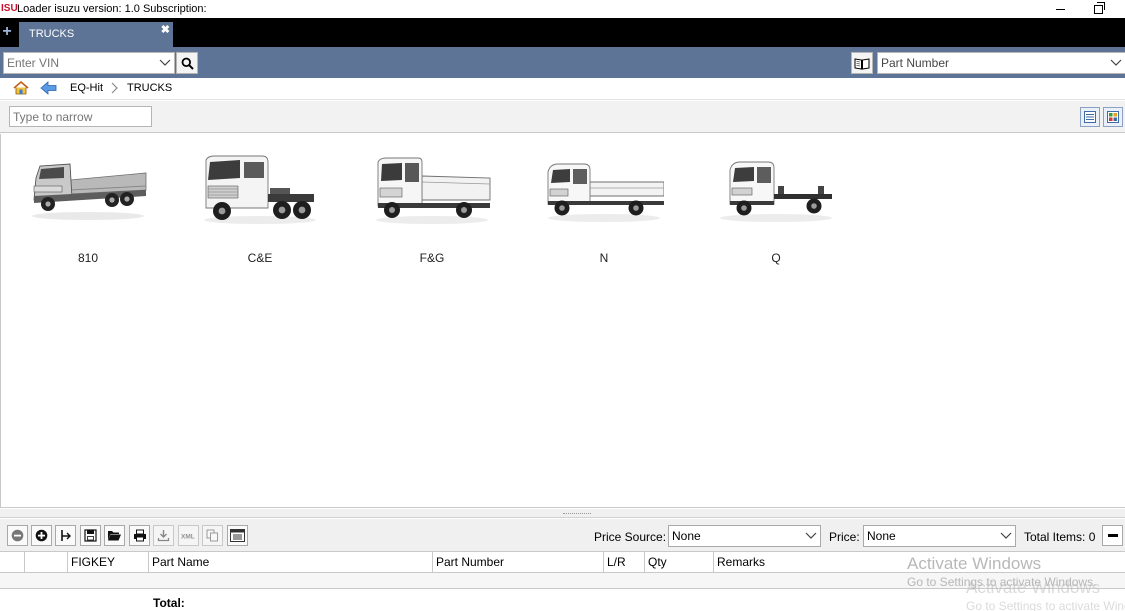 The height and width of the screenshot is (611, 1125). I want to click on price-select: None, so click(939, 536).